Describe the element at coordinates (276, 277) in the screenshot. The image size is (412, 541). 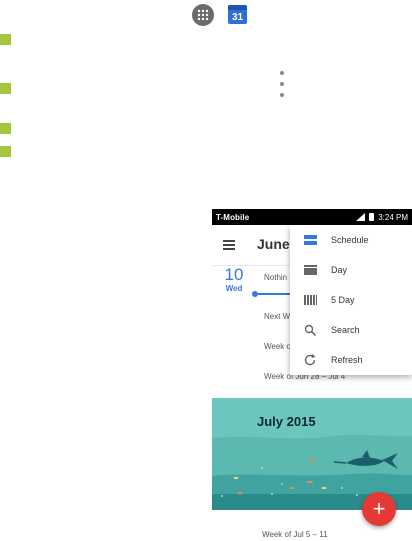
I see `agenda-nothing-text: Nothin` at that location.